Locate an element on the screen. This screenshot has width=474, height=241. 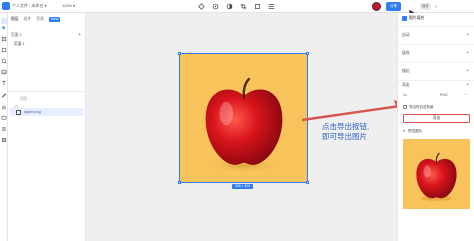
collapse-caret-icon: ▾ is located at coordinates (404, 131).